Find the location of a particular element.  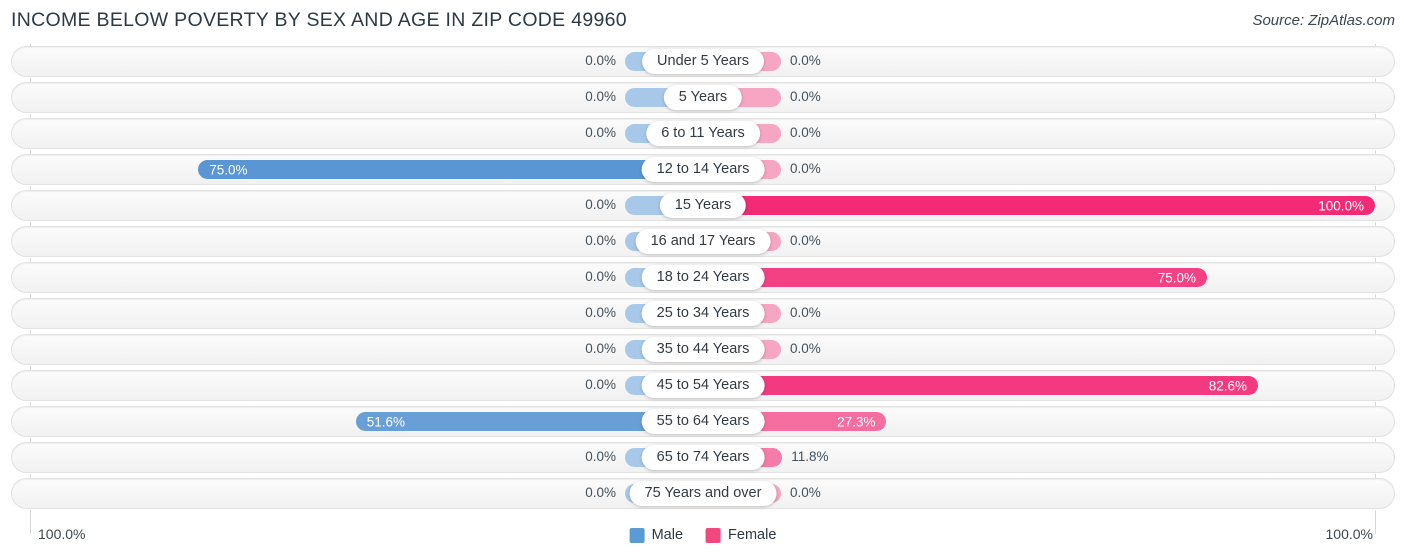

category-label: 35 to 44 Years is located at coordinates (703, 349).